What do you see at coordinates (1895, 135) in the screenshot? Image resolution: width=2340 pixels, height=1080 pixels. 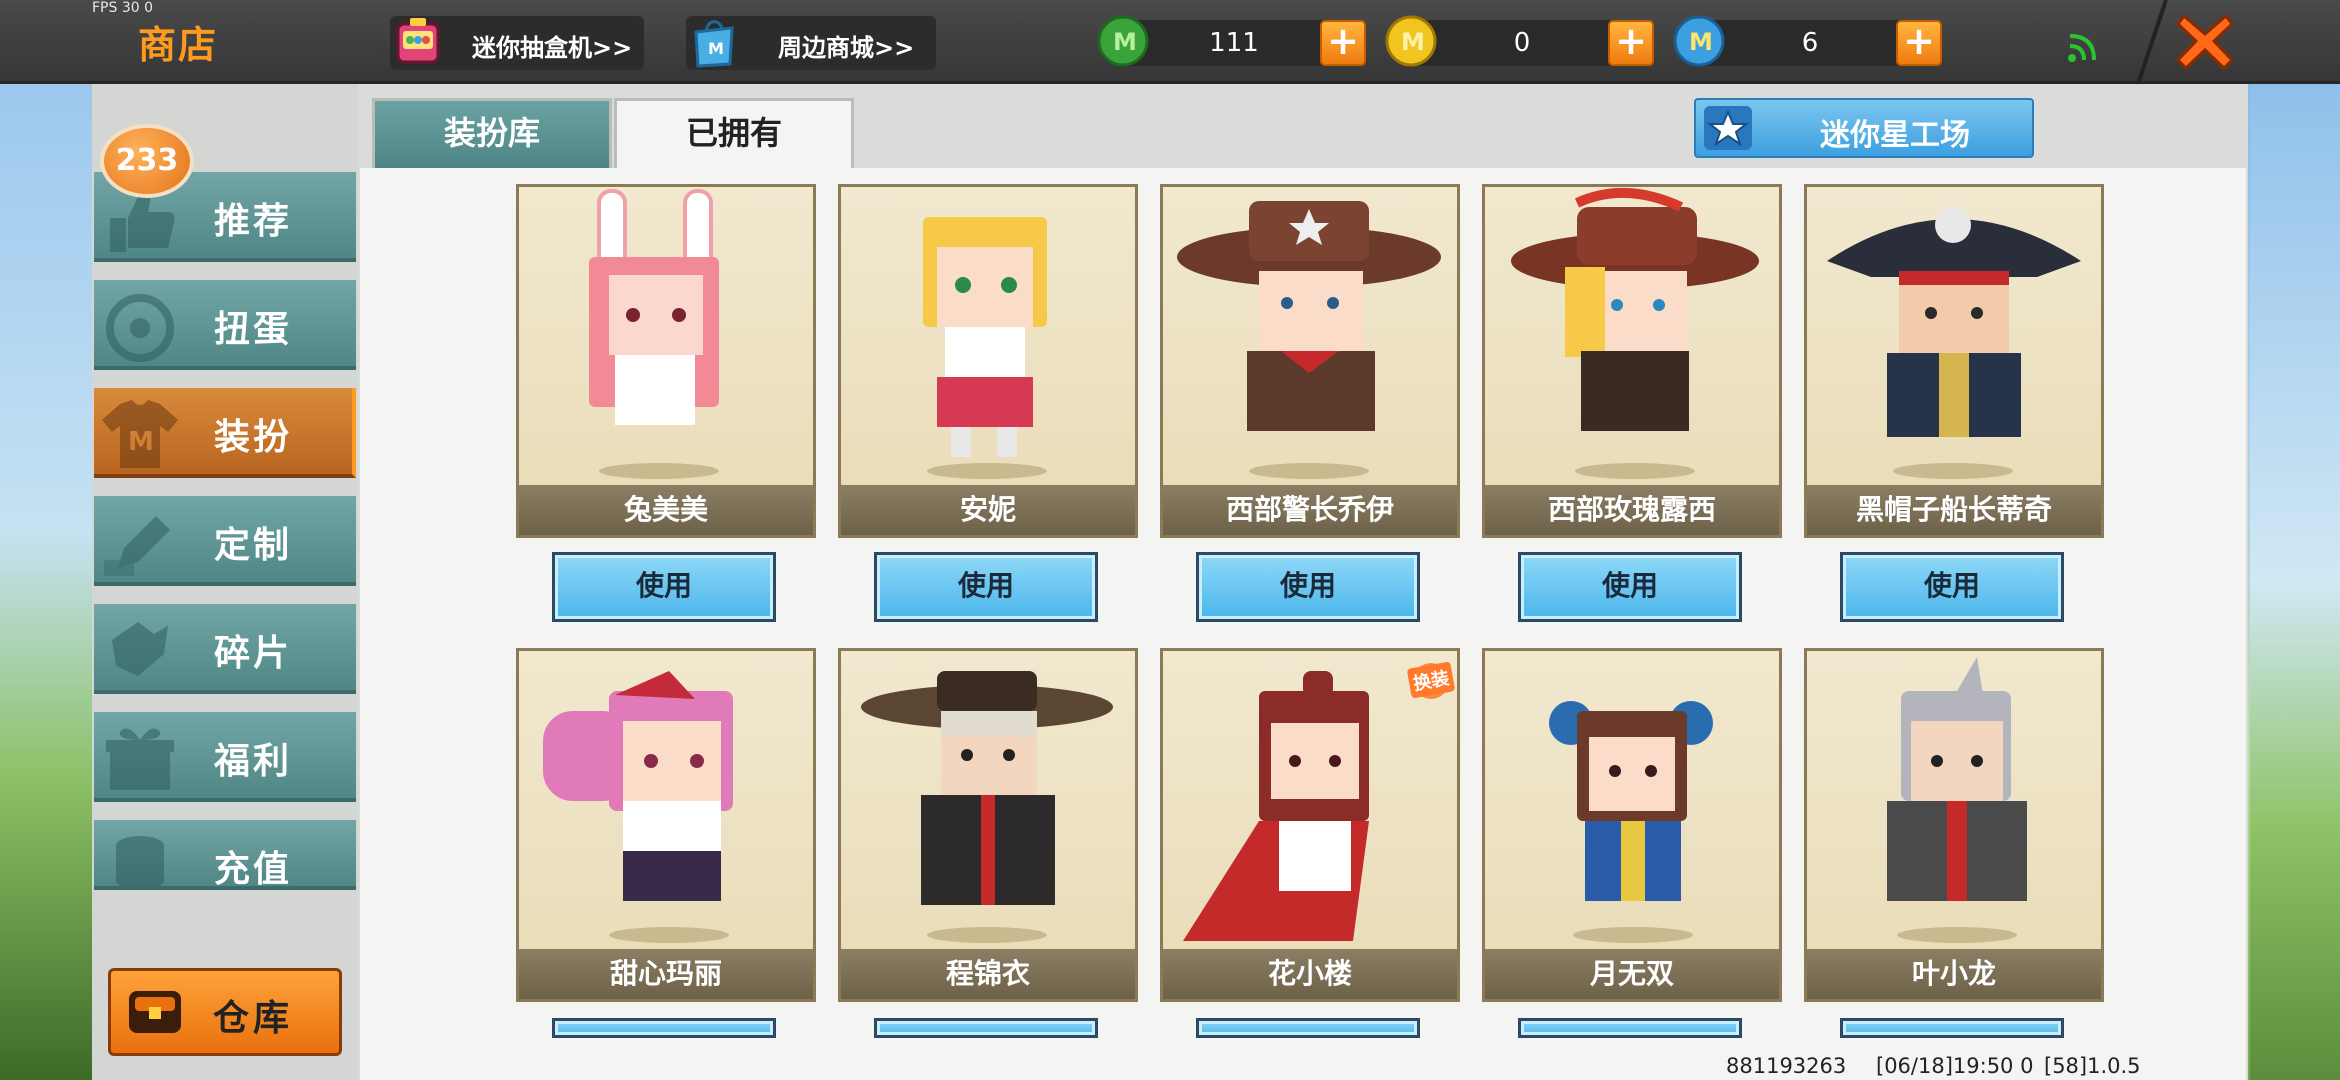 I see `mini-workshop-label: 迷你星工场` at bounding box center [1895, 135].